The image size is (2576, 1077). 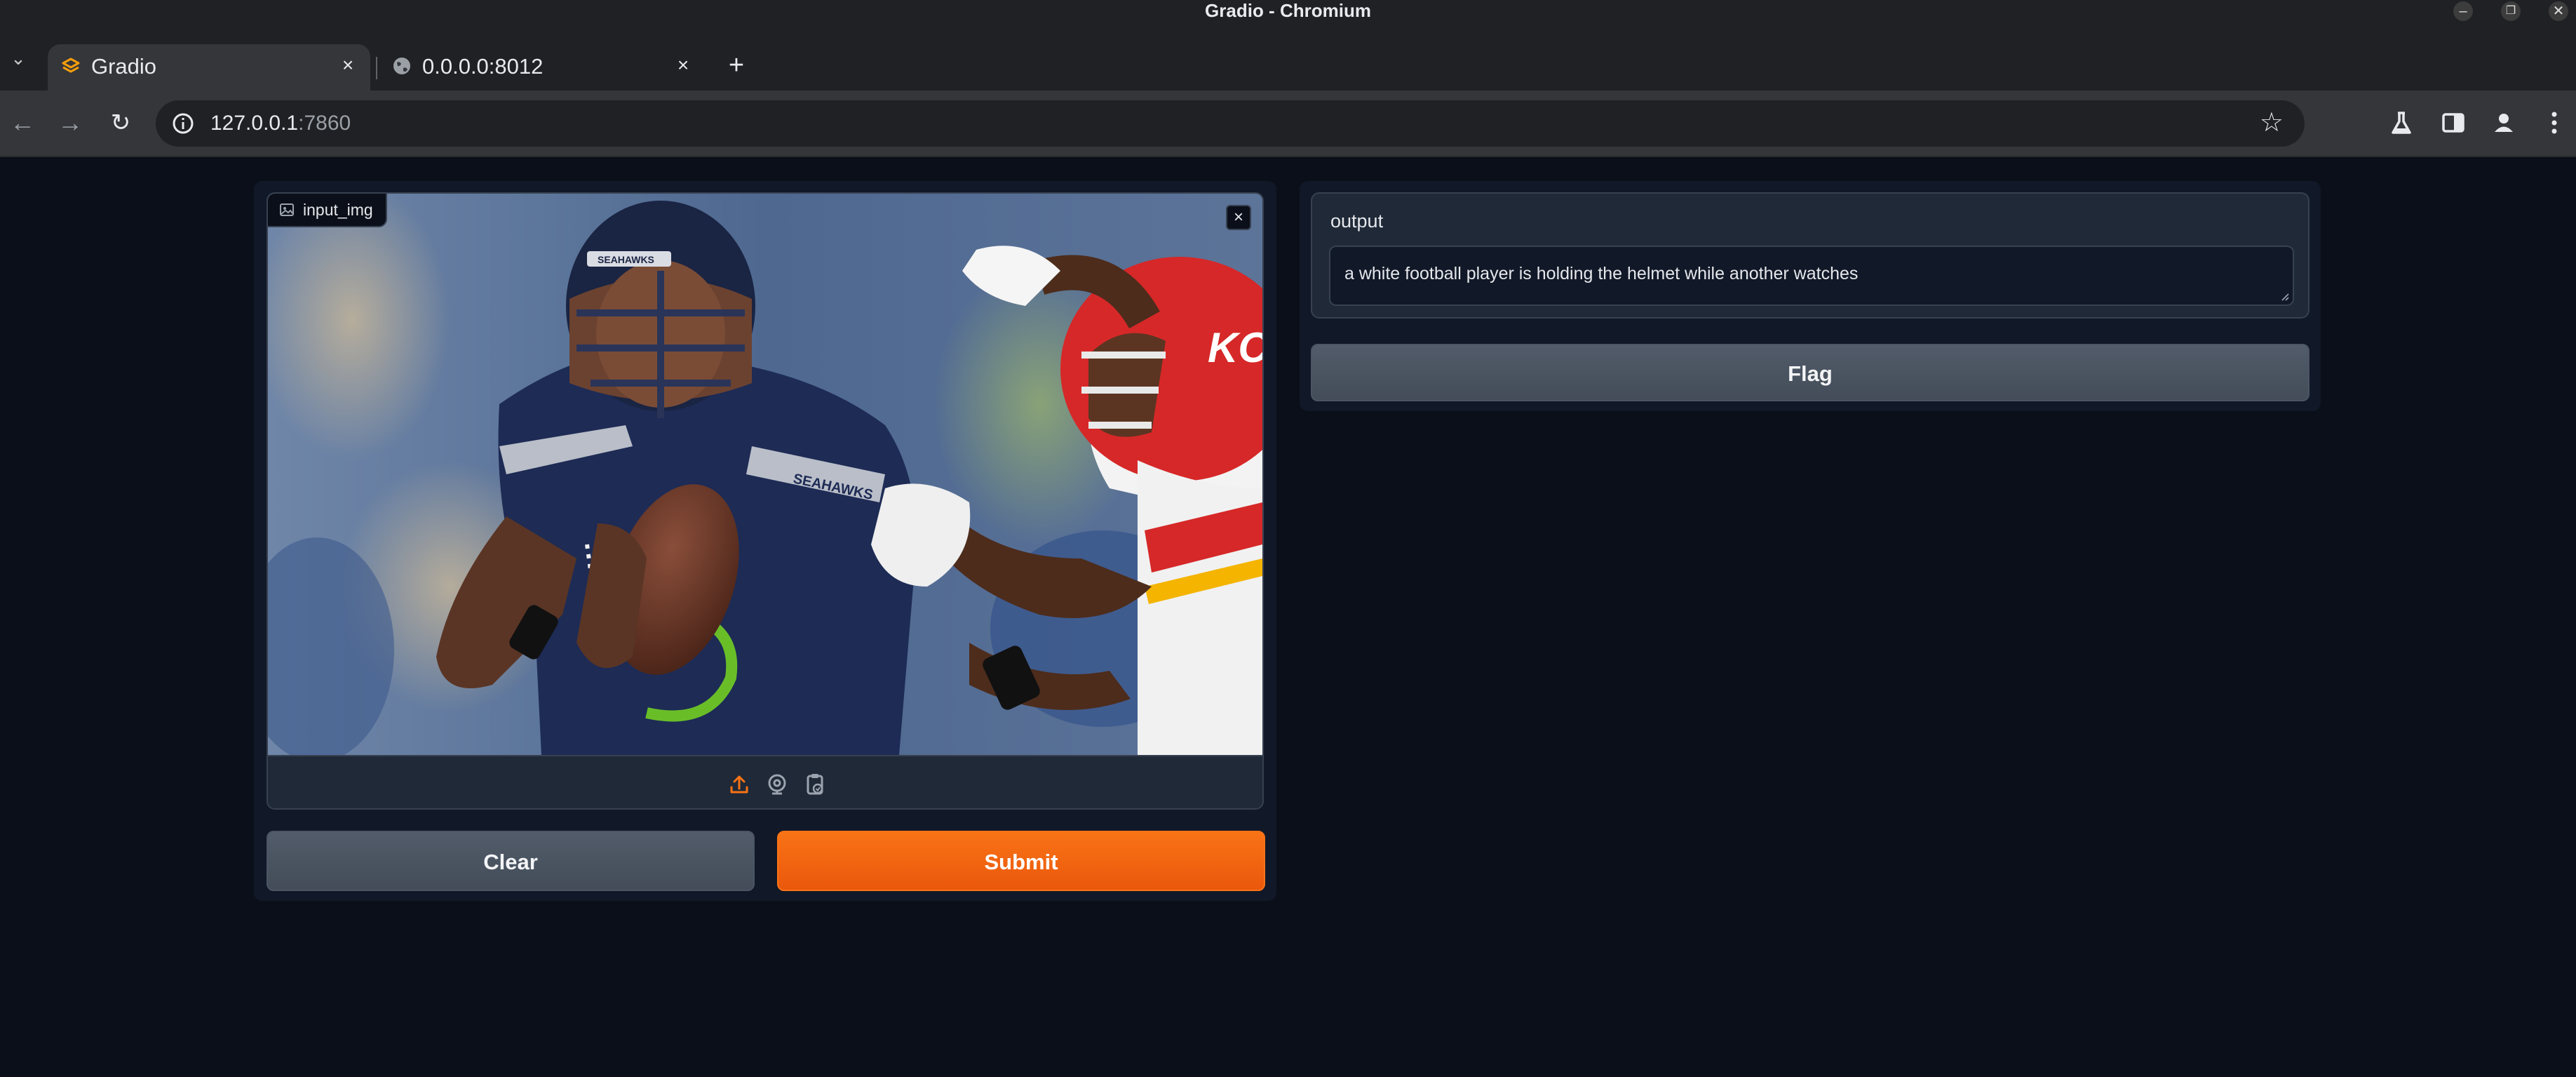 I want to click on window-title: Gradio - Chromium, so click(x=1288, y=10).